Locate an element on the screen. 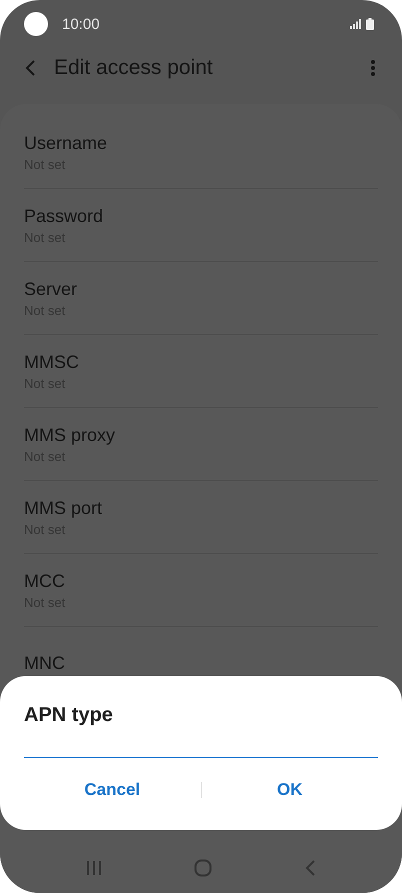  item-title: MMSC is located at coordinates (51, 362).